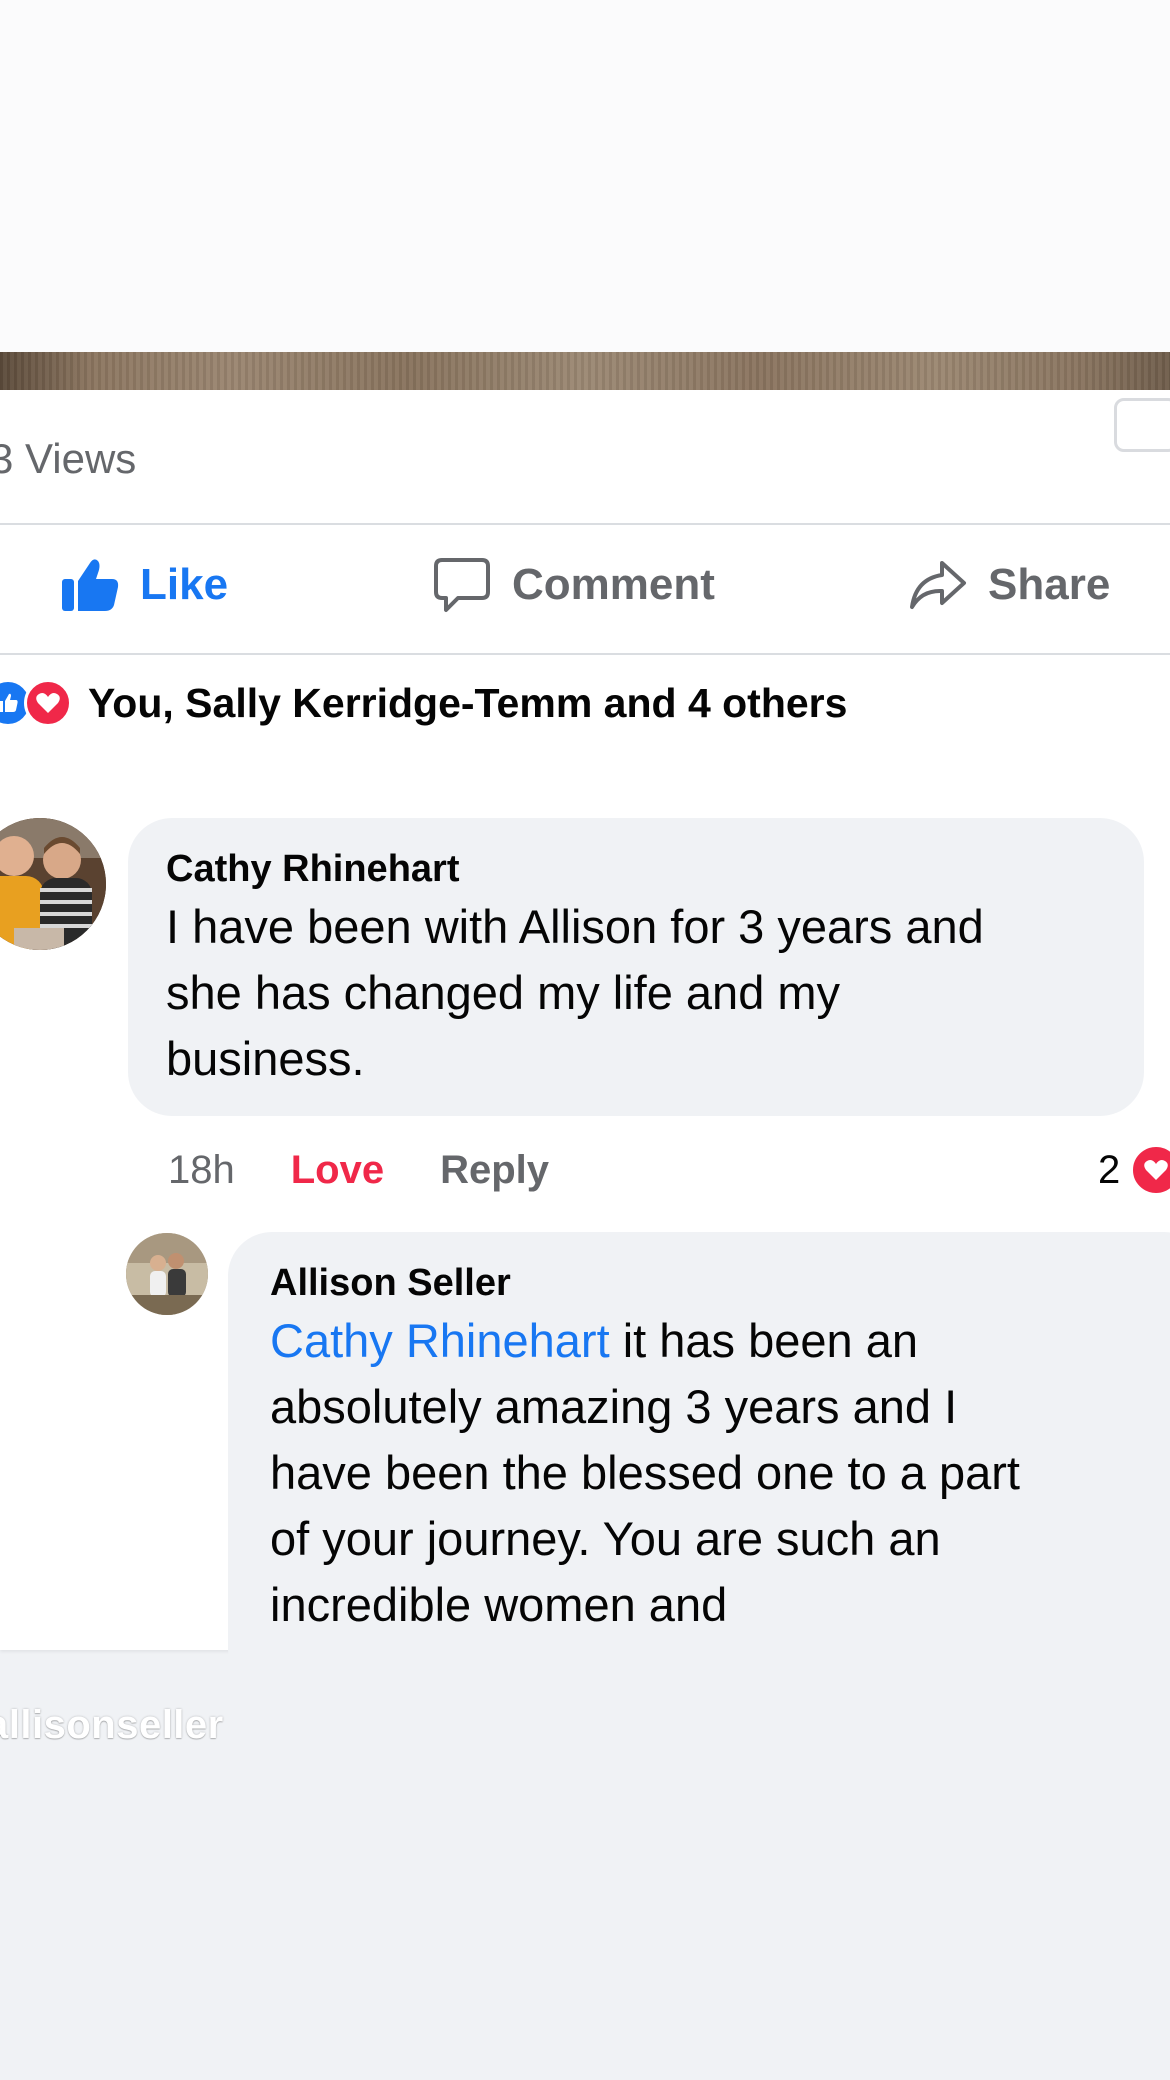 Image resolution: width=1170 pixels, height=2080 pixels. I want to click on comment-button: Comment, so click(573, 585).